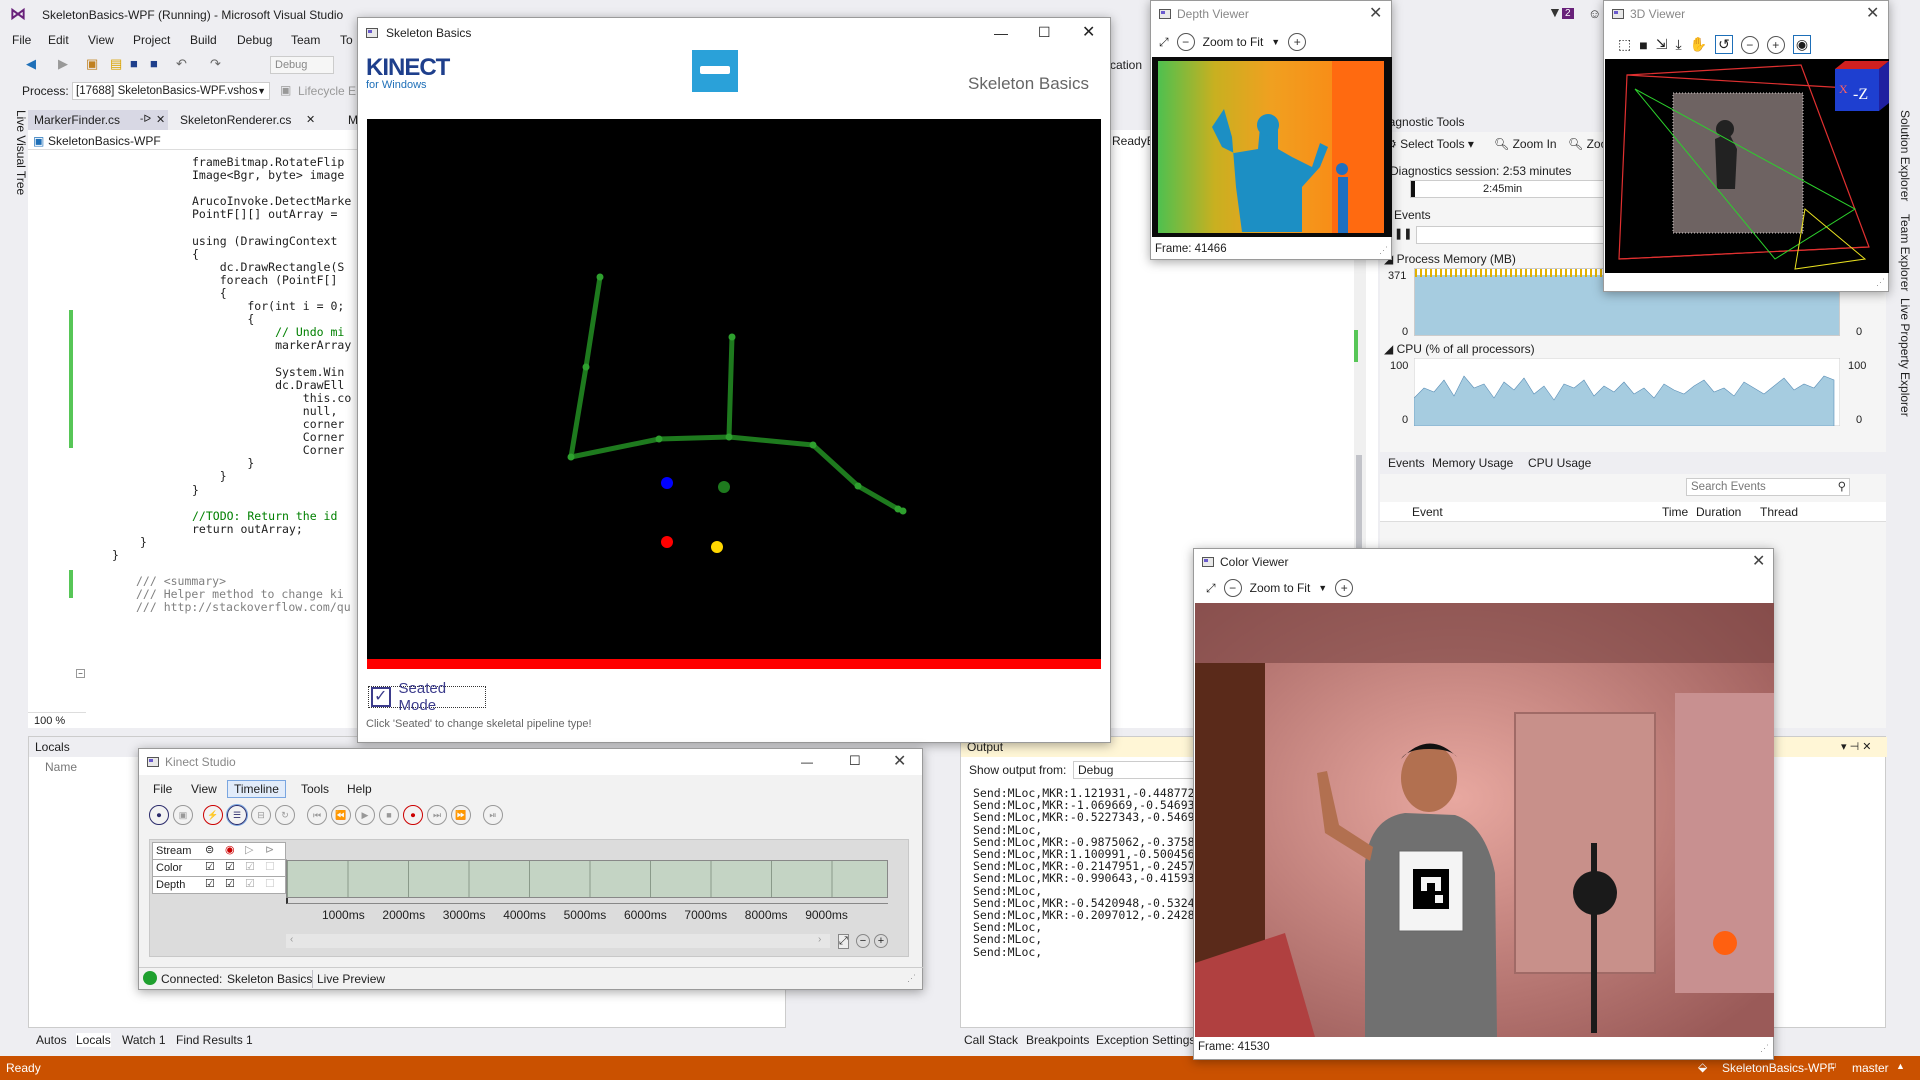 This screenshot has height=1080, width=1920. Describe the element at coordinates (1427, 512) in the screenshot. I see `col-event: Event` at that location.